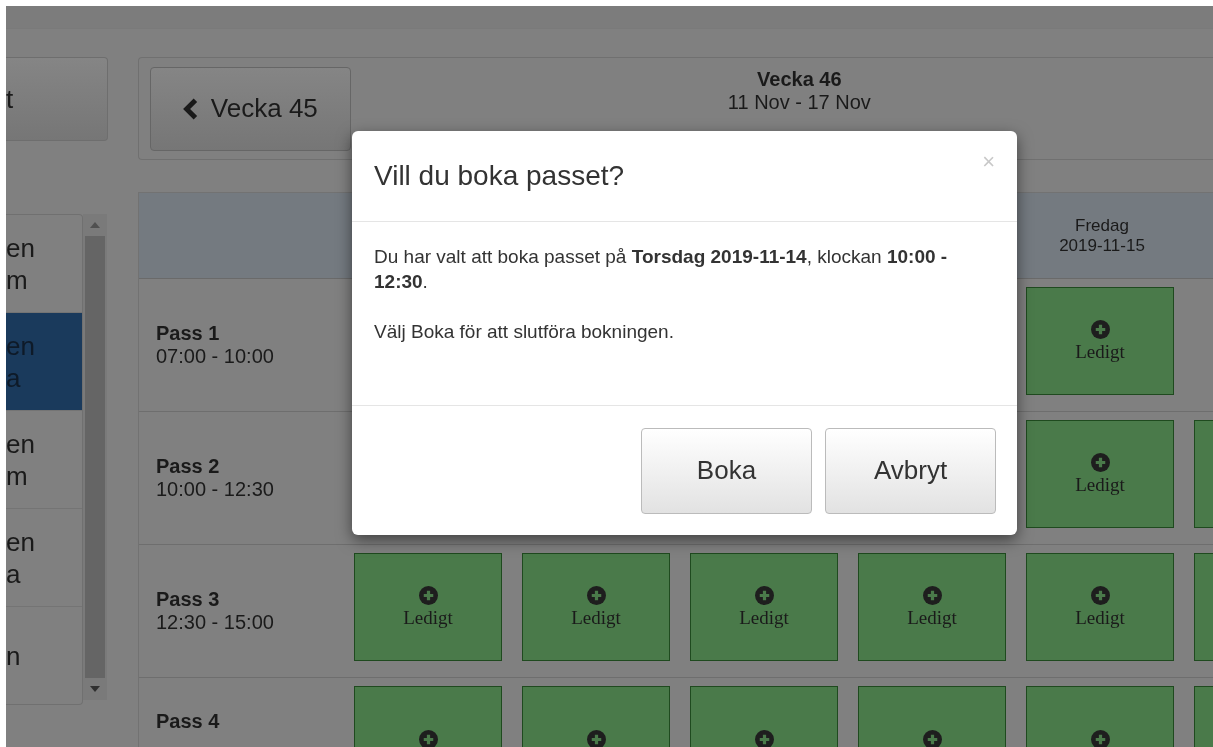 The image size is (1213, 747). What do you see at coordinates (188, 599) in the screenshot?
I see `pass-name: Pass 3` at bounding box center [188, 599].